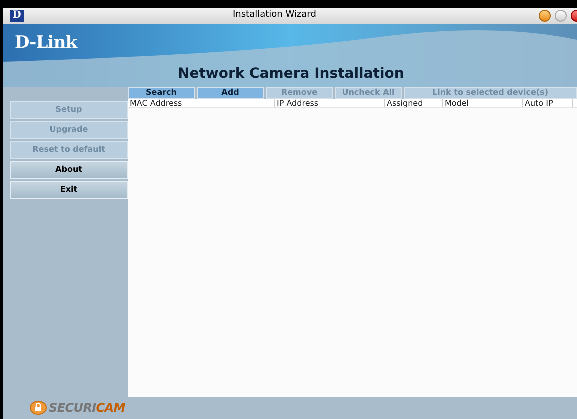 Image resolution: width=577 pixels, height=419 pixels. I want to click on maximize-button, so click(561, 16).